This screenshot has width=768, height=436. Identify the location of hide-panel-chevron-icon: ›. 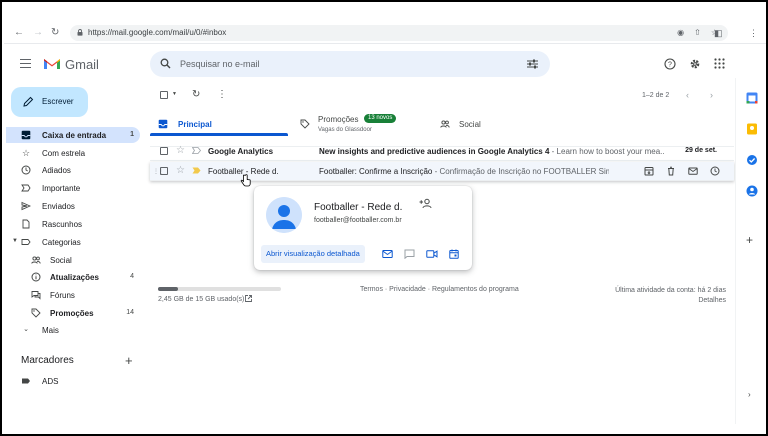
(749, 394).